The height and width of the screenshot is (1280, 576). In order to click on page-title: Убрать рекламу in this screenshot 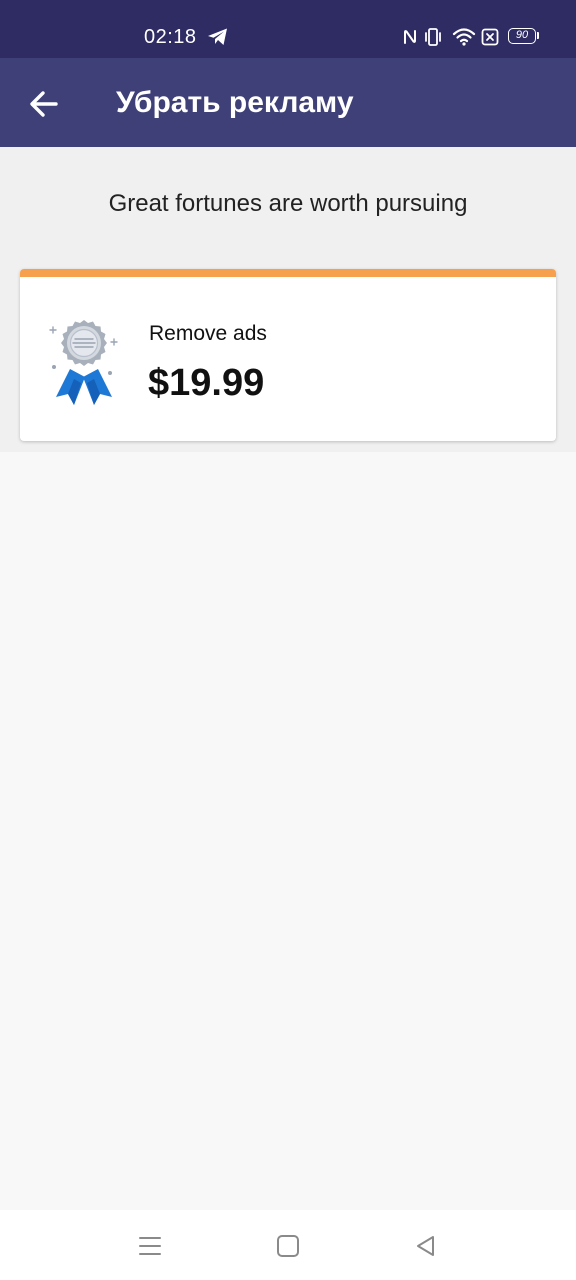, I will do `click(235, 102)`.